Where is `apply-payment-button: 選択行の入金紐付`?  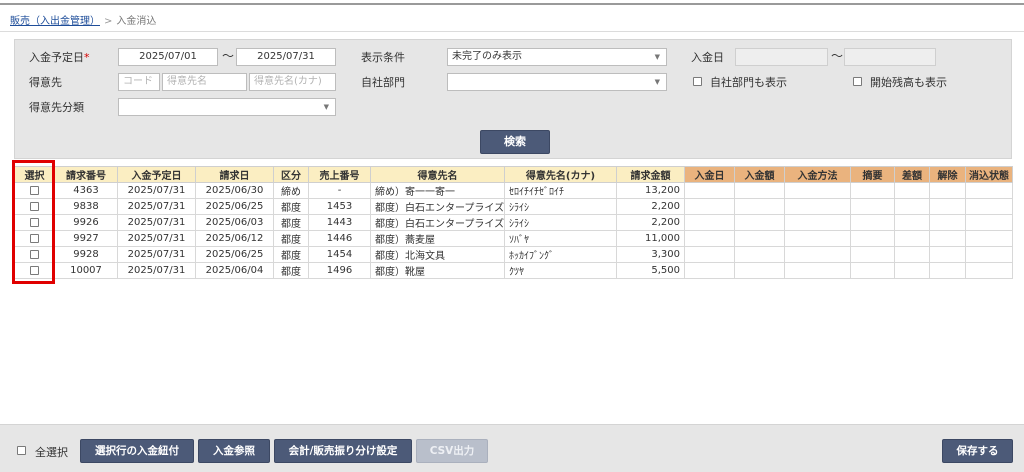
apply-payment-button: 選択行の入金紐付 is located at coordinates (137, 451).